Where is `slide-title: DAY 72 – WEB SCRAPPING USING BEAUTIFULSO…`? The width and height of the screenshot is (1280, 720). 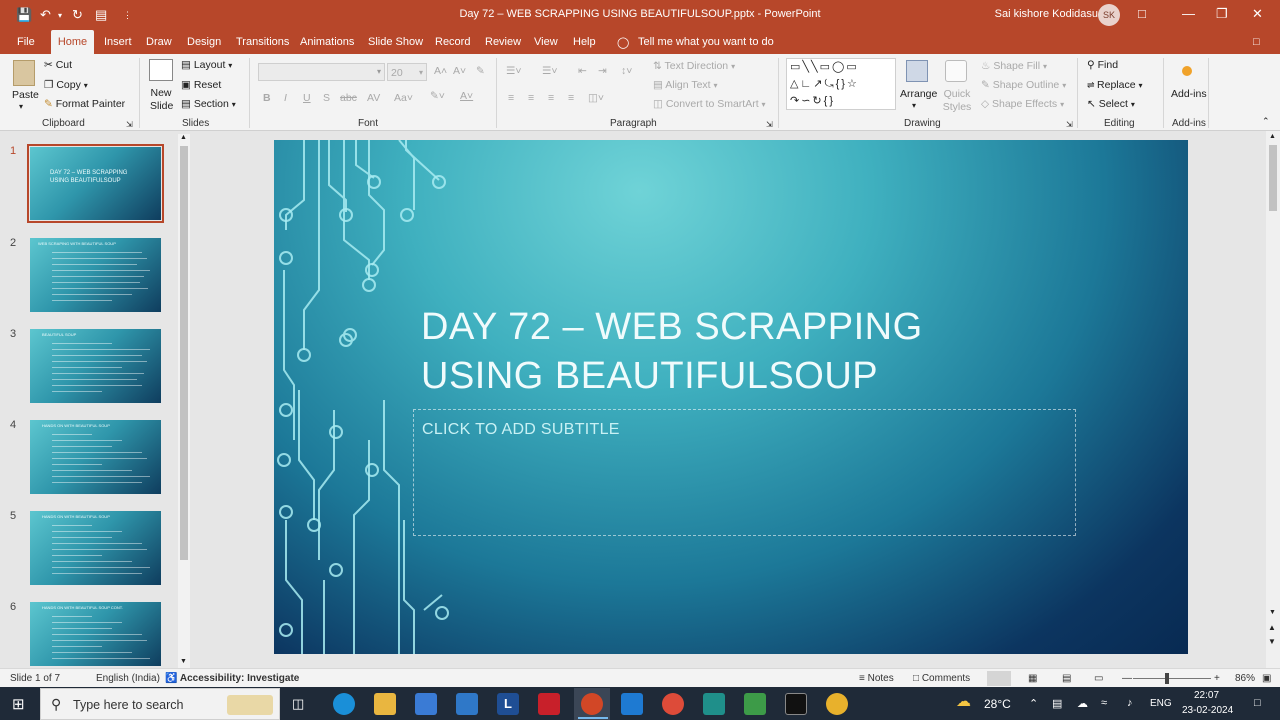
slide-title: DAY 72 – WEB SCRAPPING USING BEAUTIFULSO… is located at coordinates (731, 352).